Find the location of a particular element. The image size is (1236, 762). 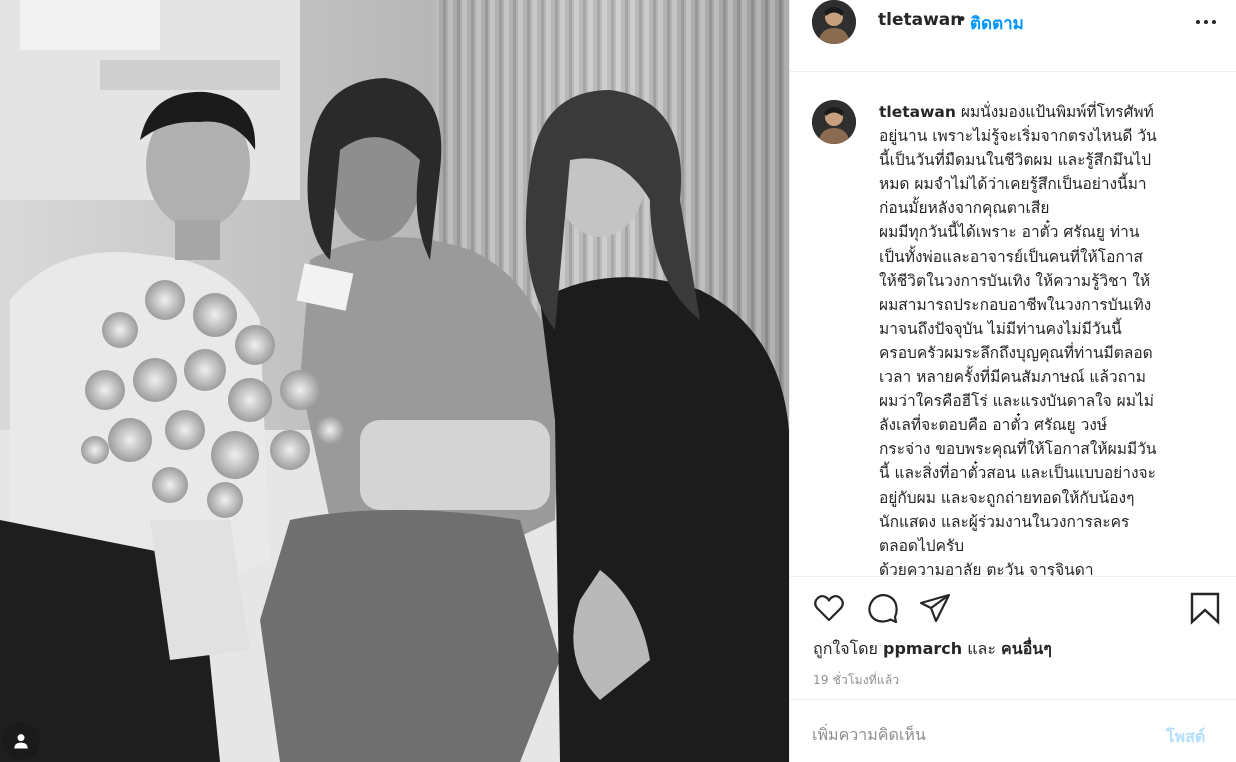

heart-icon is located at coordinates (829, 608).